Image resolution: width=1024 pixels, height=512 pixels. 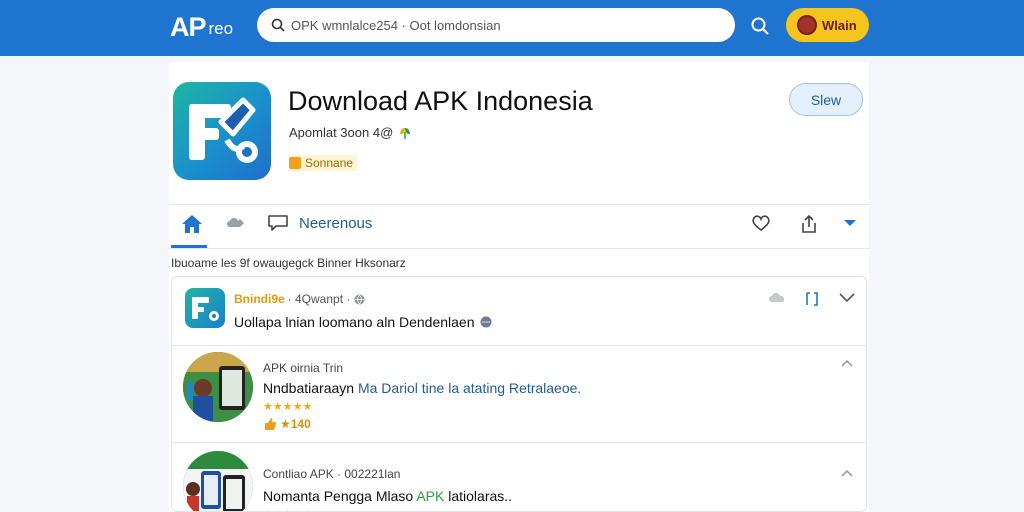 I want to click on item-title-highlight: APK, so click(x=430, y=496).